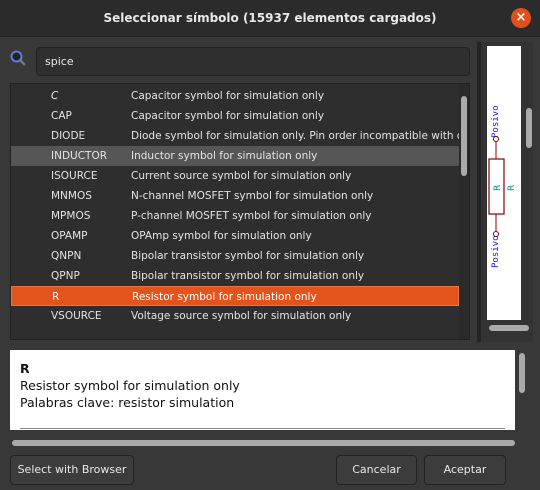  Describe the element at coordinates (72, 470) in the screenshot. I see `select-with-browser-button: Select with Browser` at that location.